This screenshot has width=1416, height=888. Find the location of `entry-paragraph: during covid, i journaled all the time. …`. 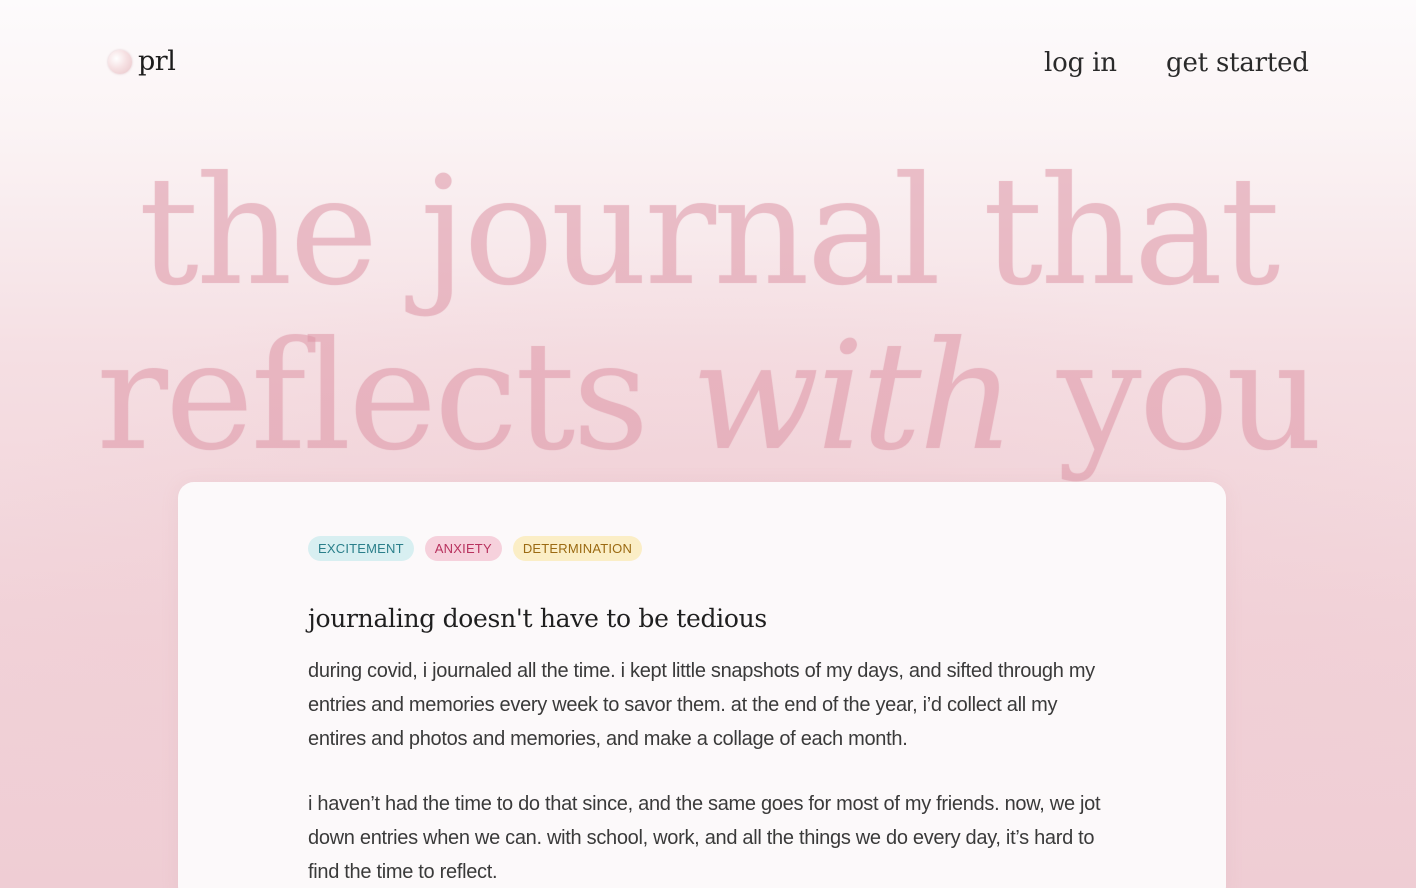

entry-paragraph: during covid, i journaled all the time. … is located at coordinates (701, 705).